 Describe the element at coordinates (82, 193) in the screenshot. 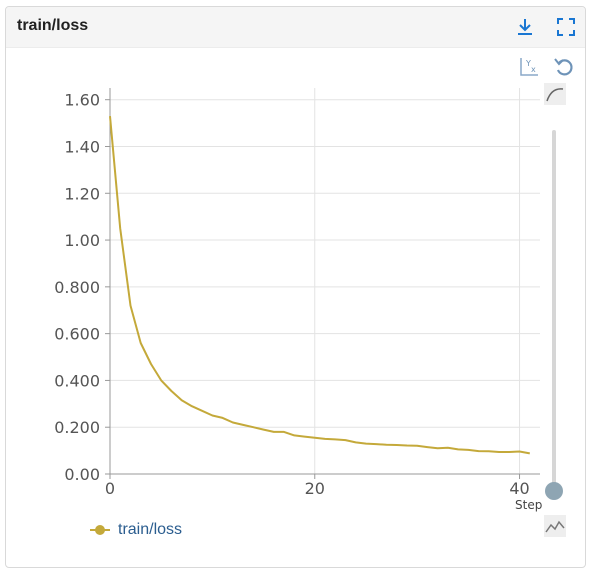

I see `y-tick-label: 1.20` at that location.